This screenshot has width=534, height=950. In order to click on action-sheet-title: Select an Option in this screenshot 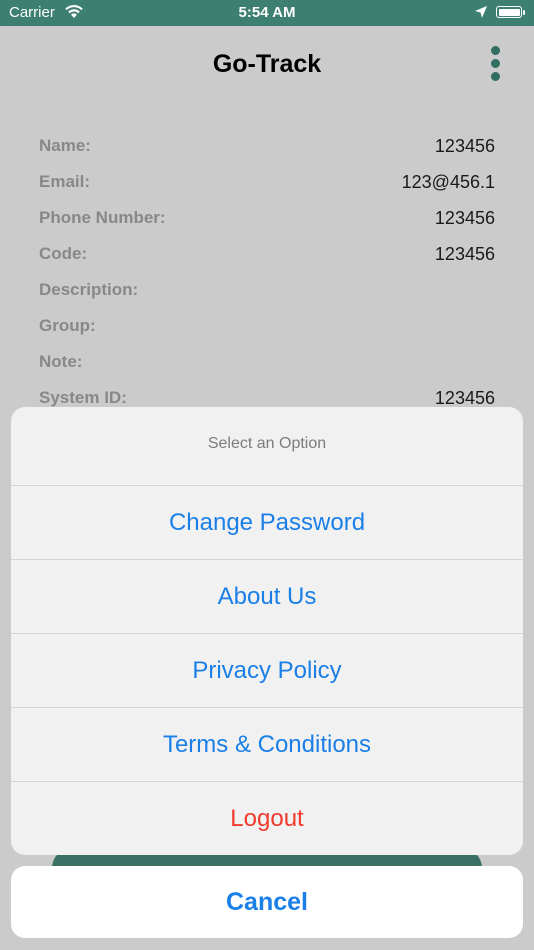, I will do `click(267, 446)`.